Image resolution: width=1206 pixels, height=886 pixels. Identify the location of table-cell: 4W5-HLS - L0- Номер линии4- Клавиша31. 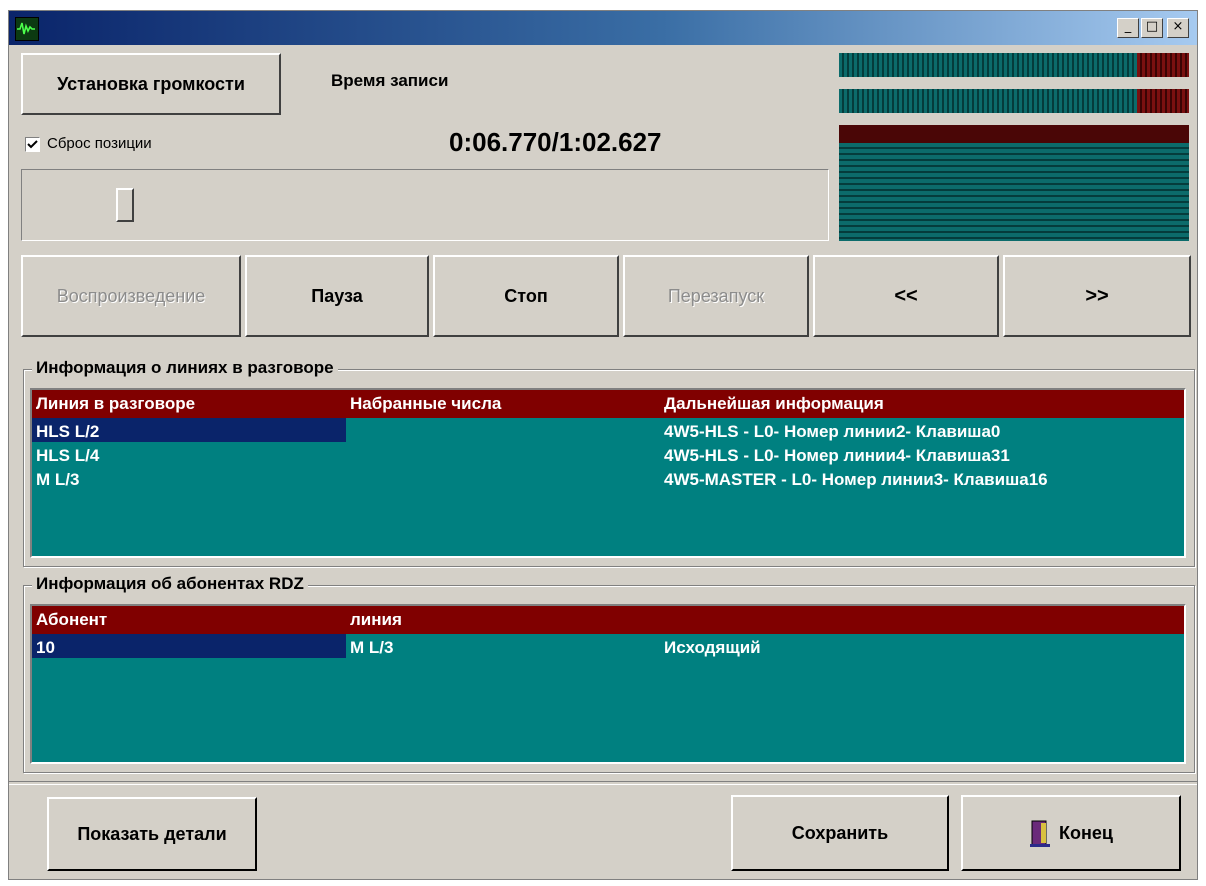
(837, 455).